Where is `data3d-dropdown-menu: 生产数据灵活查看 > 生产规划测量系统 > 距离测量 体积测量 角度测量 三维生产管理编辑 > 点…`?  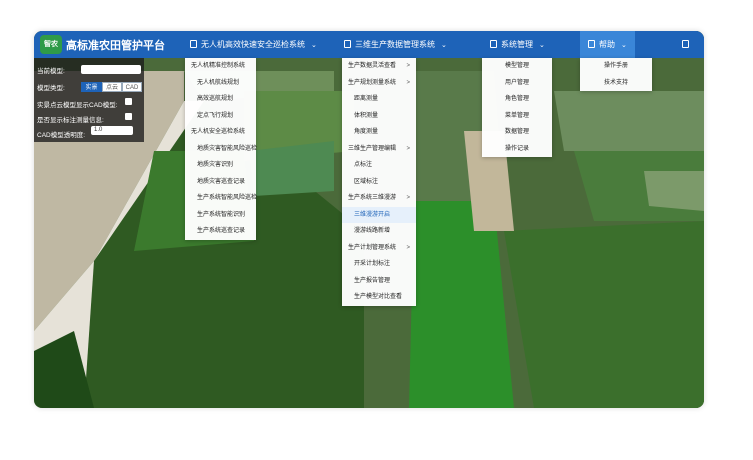
data3d-dropdown-menu: 生产数据灵活查看 > 生产规划测量系统 > 距离测量 体积测量 角度测量 三维生产管理编辑 > 点… is located at coordinates (379, 182).